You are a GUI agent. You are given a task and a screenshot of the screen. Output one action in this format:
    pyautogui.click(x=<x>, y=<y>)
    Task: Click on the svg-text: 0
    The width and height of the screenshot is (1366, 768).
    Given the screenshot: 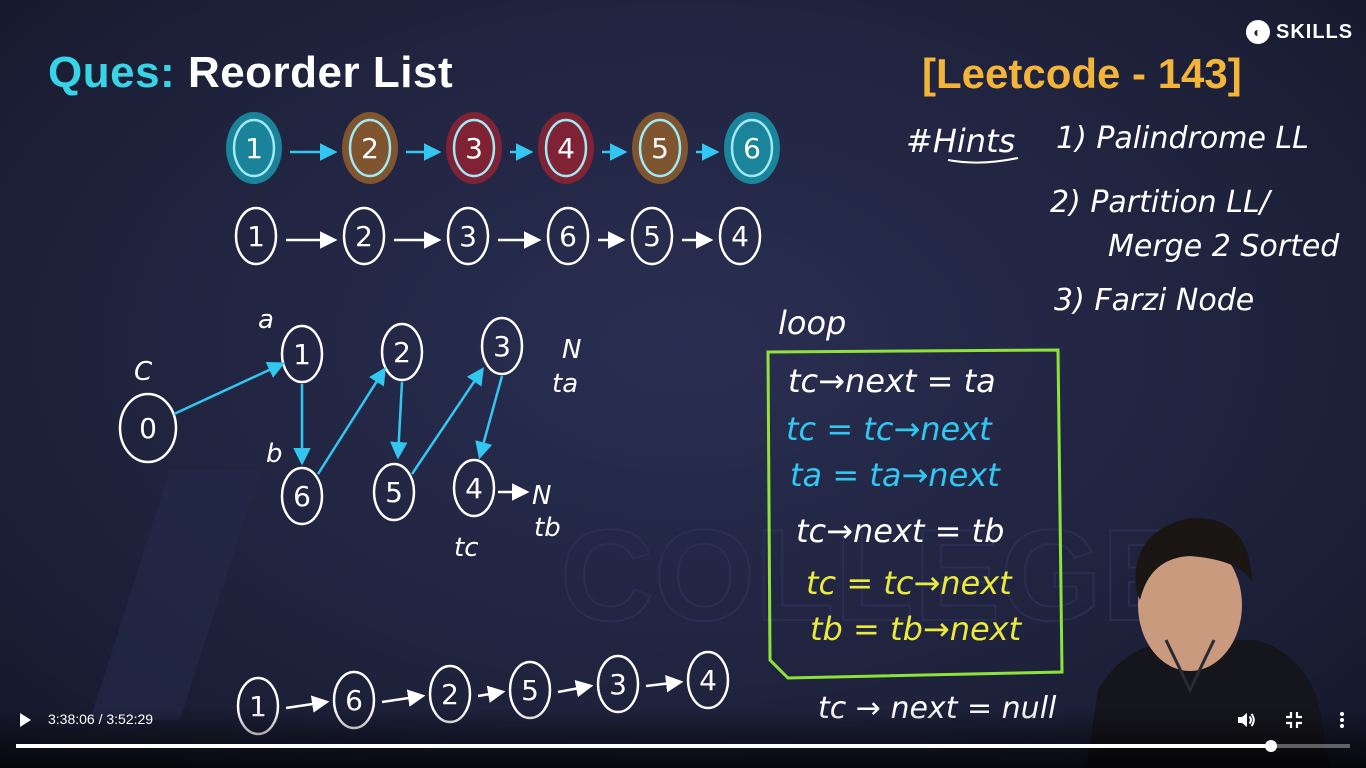 What is the action you would take?
    pyautogui.click(x=148, y=428)
    